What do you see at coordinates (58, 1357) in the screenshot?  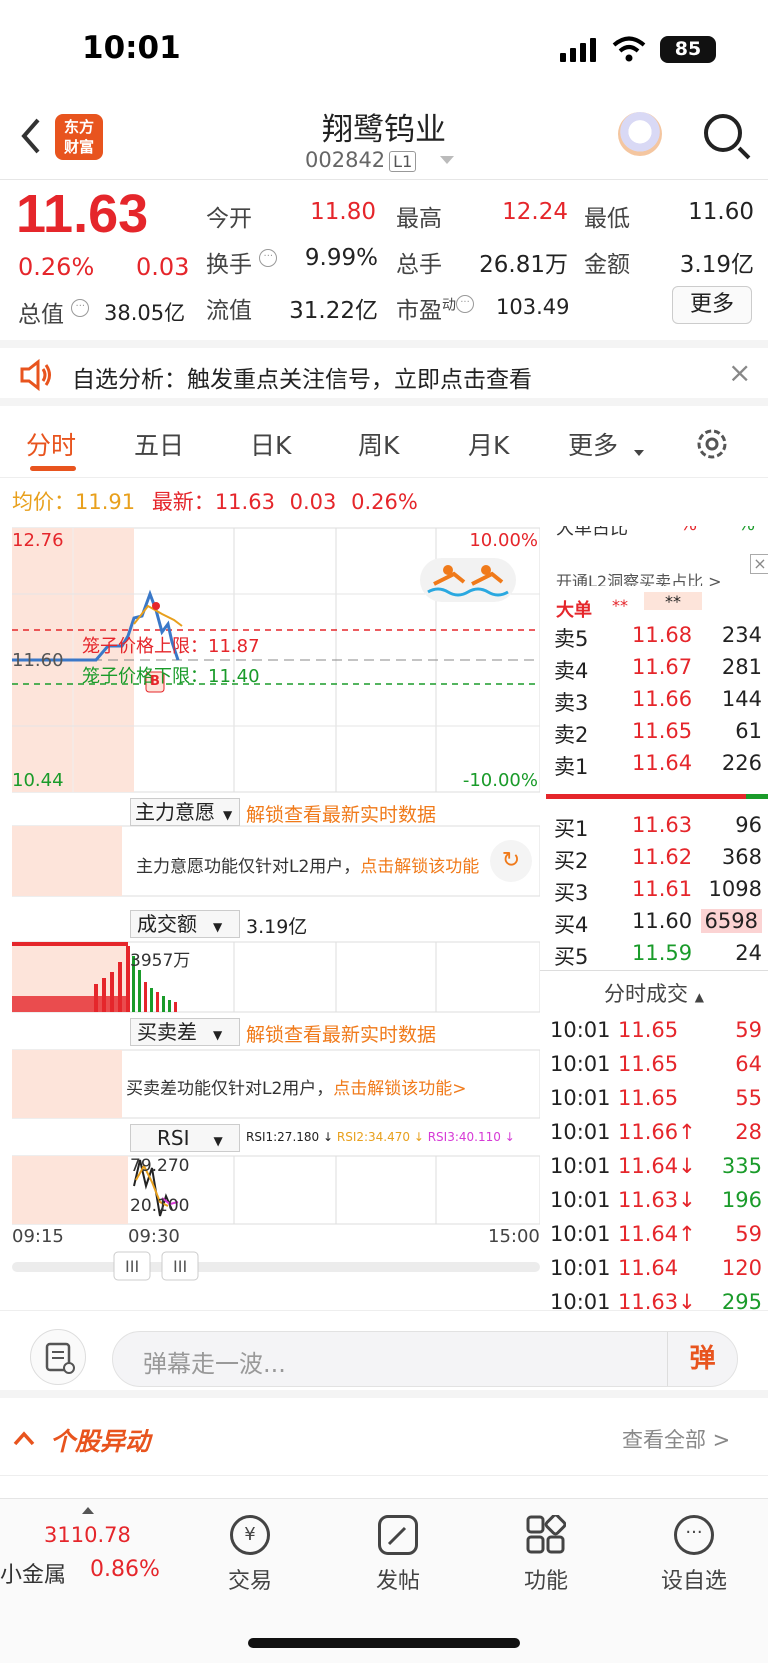 I see `comment-list-icon` at bounding box center [58, 1357].